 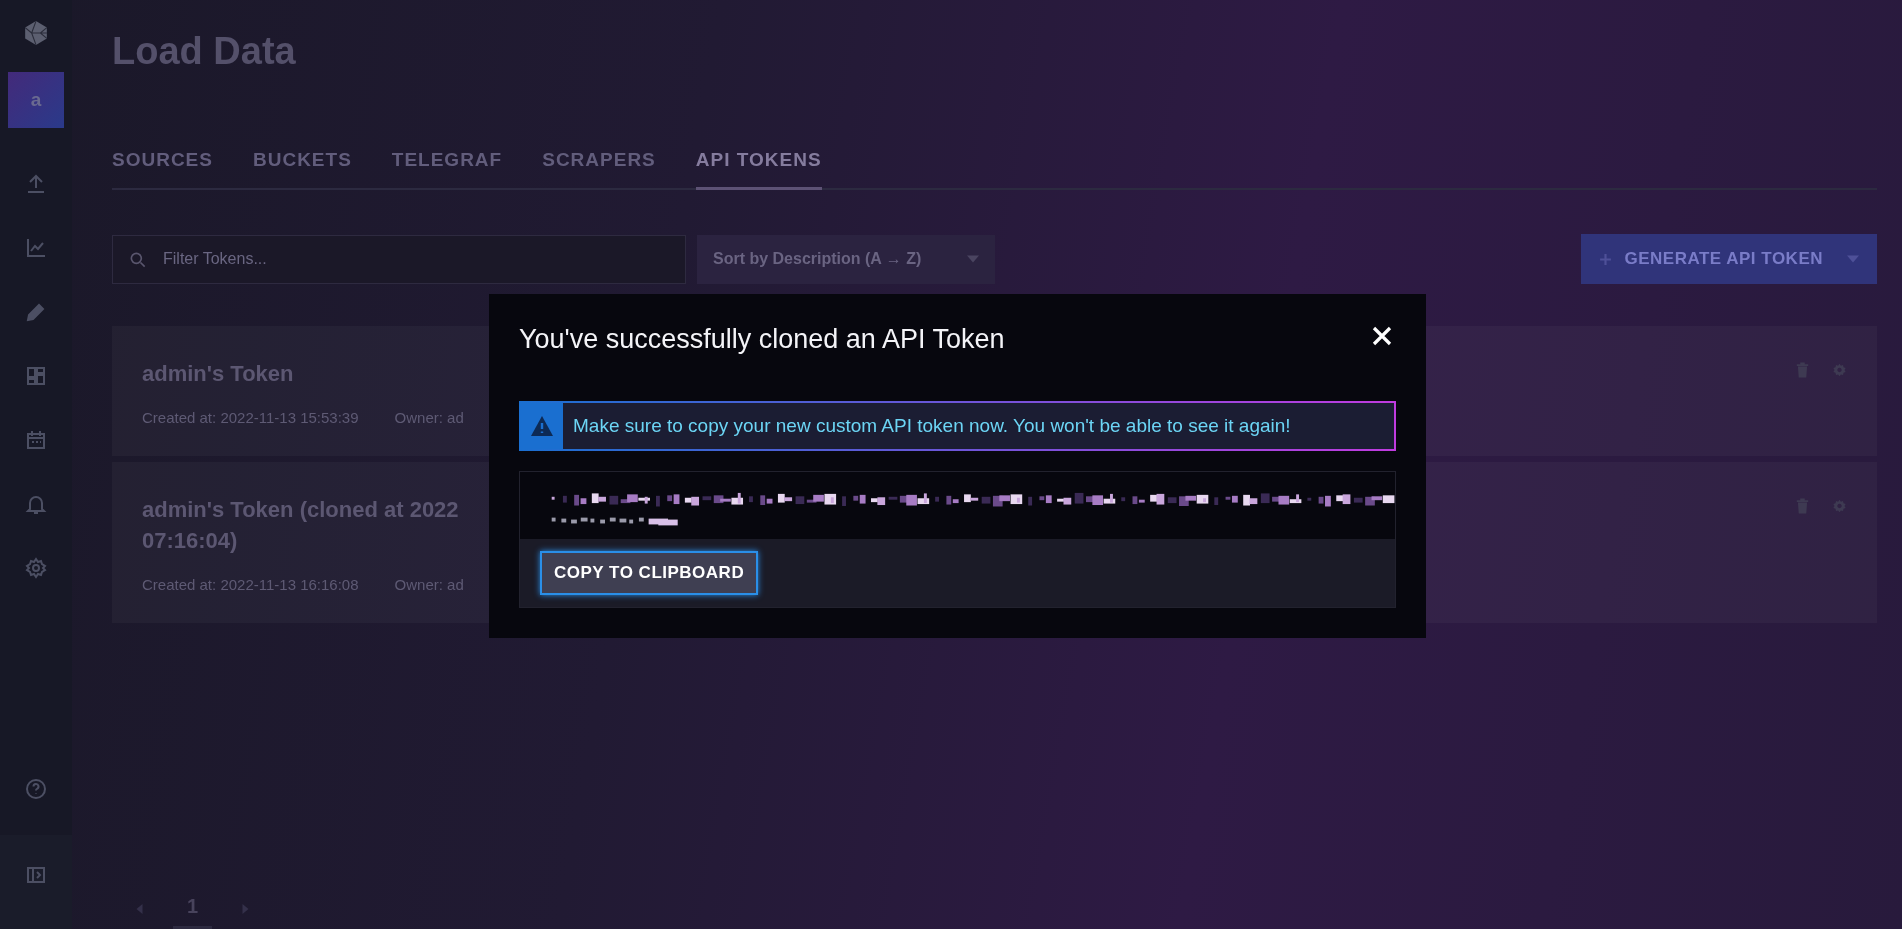 I want to click on calendar-icon, so click(x=36, y=440).